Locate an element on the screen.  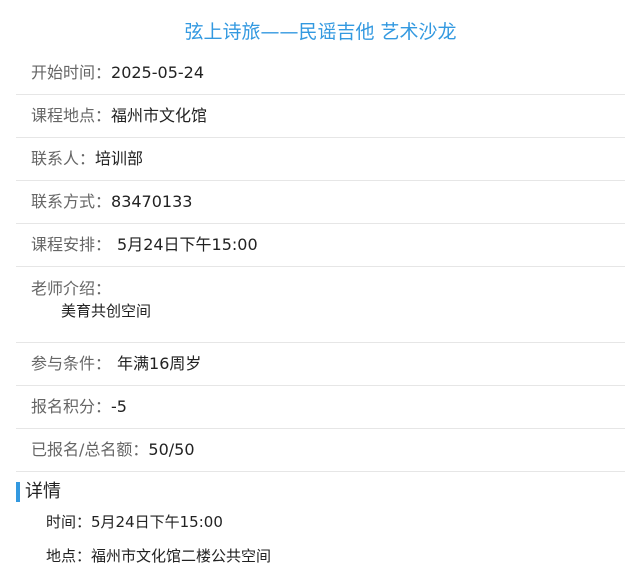
info-row-schedule: 课程安排： 5月24日下午15:00 is located at coordinates (320, 245).